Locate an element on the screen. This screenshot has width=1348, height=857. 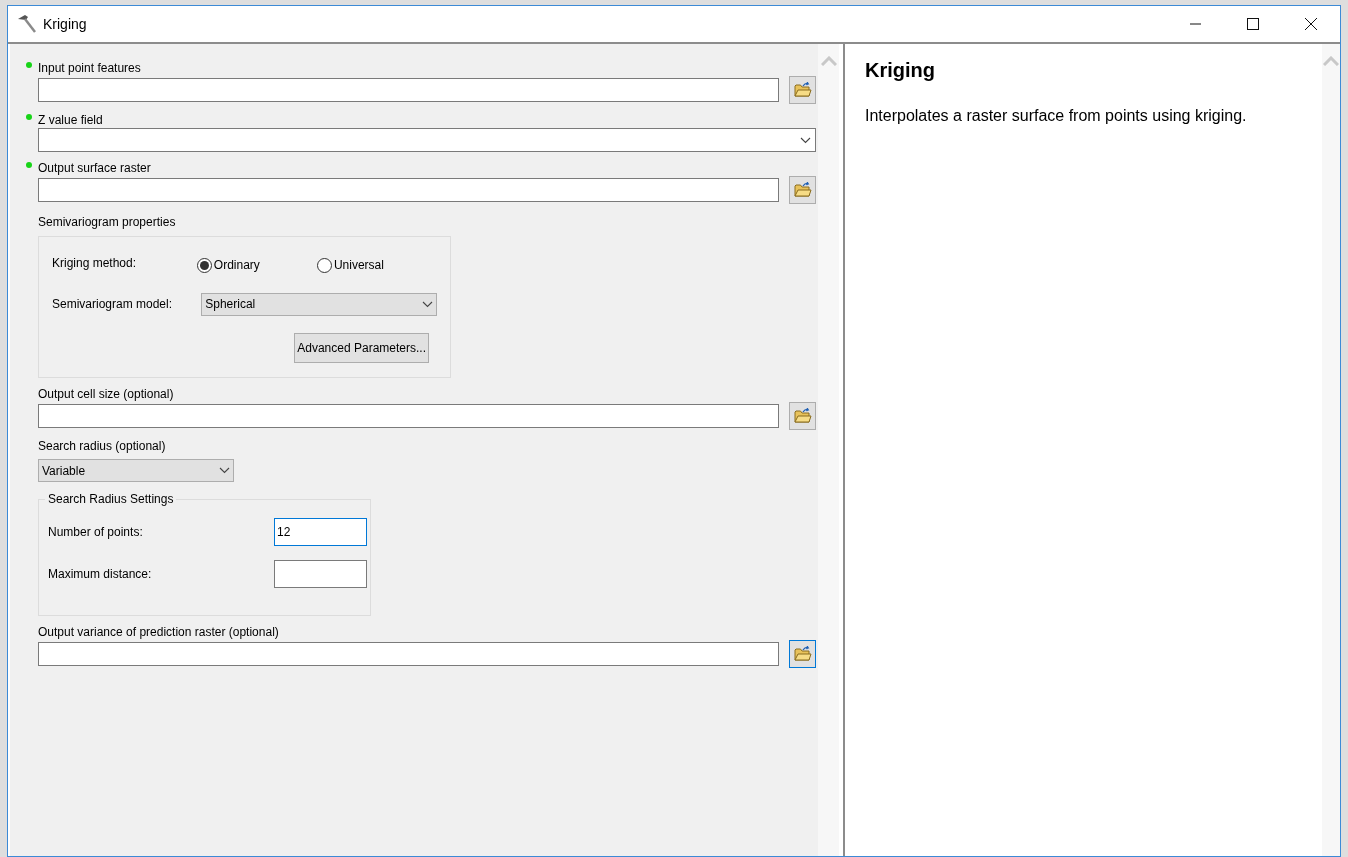
model-label: Semivariogram model: is located at coordinates (113, 304).